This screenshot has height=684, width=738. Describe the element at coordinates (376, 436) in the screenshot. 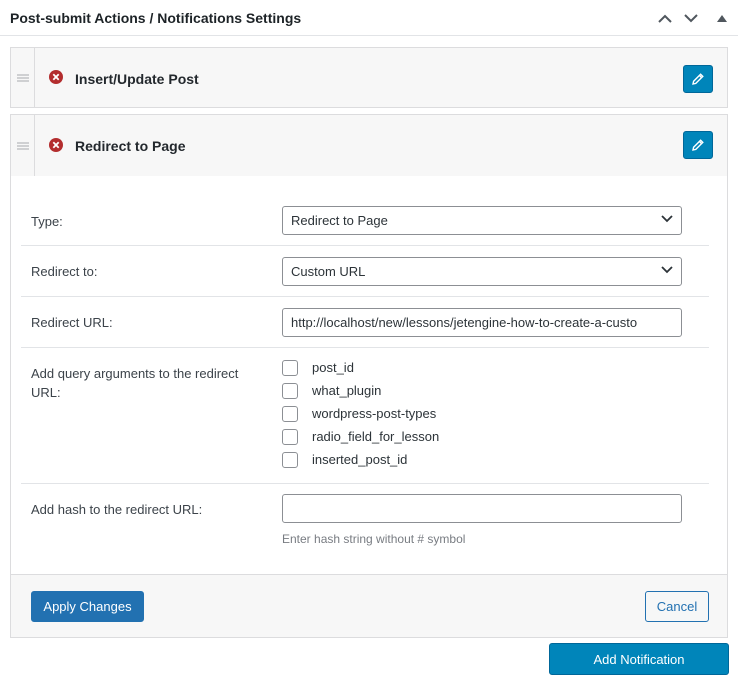

I see `checkbox-label: radio_field_for_lesson` at that location.